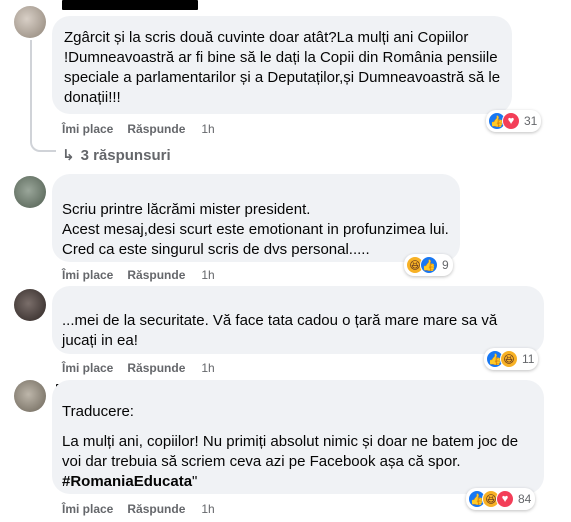  What do you see at coordinates (531, 121) in the screenshot?
I see `reaction-count: 31` at bounding box center [531, 121].